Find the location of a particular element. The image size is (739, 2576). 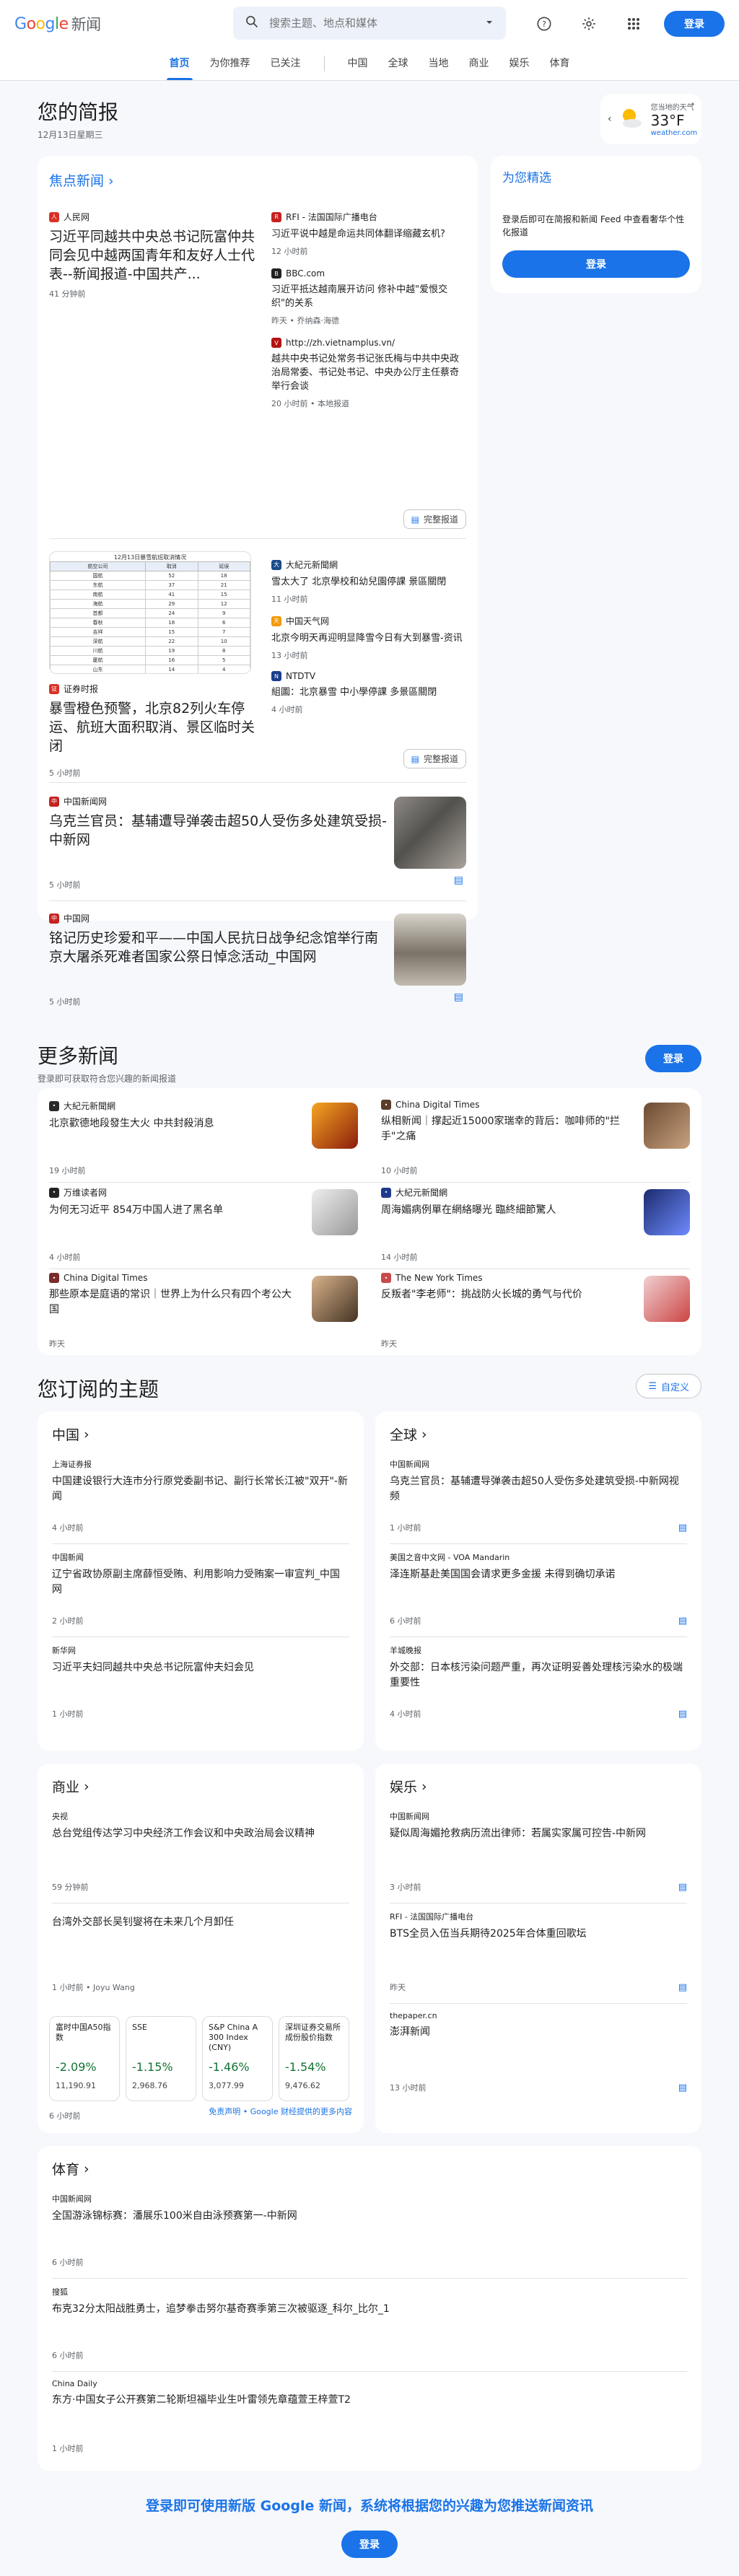

topic-link-sports: 体育 › is located at coordinates (369, 2166).